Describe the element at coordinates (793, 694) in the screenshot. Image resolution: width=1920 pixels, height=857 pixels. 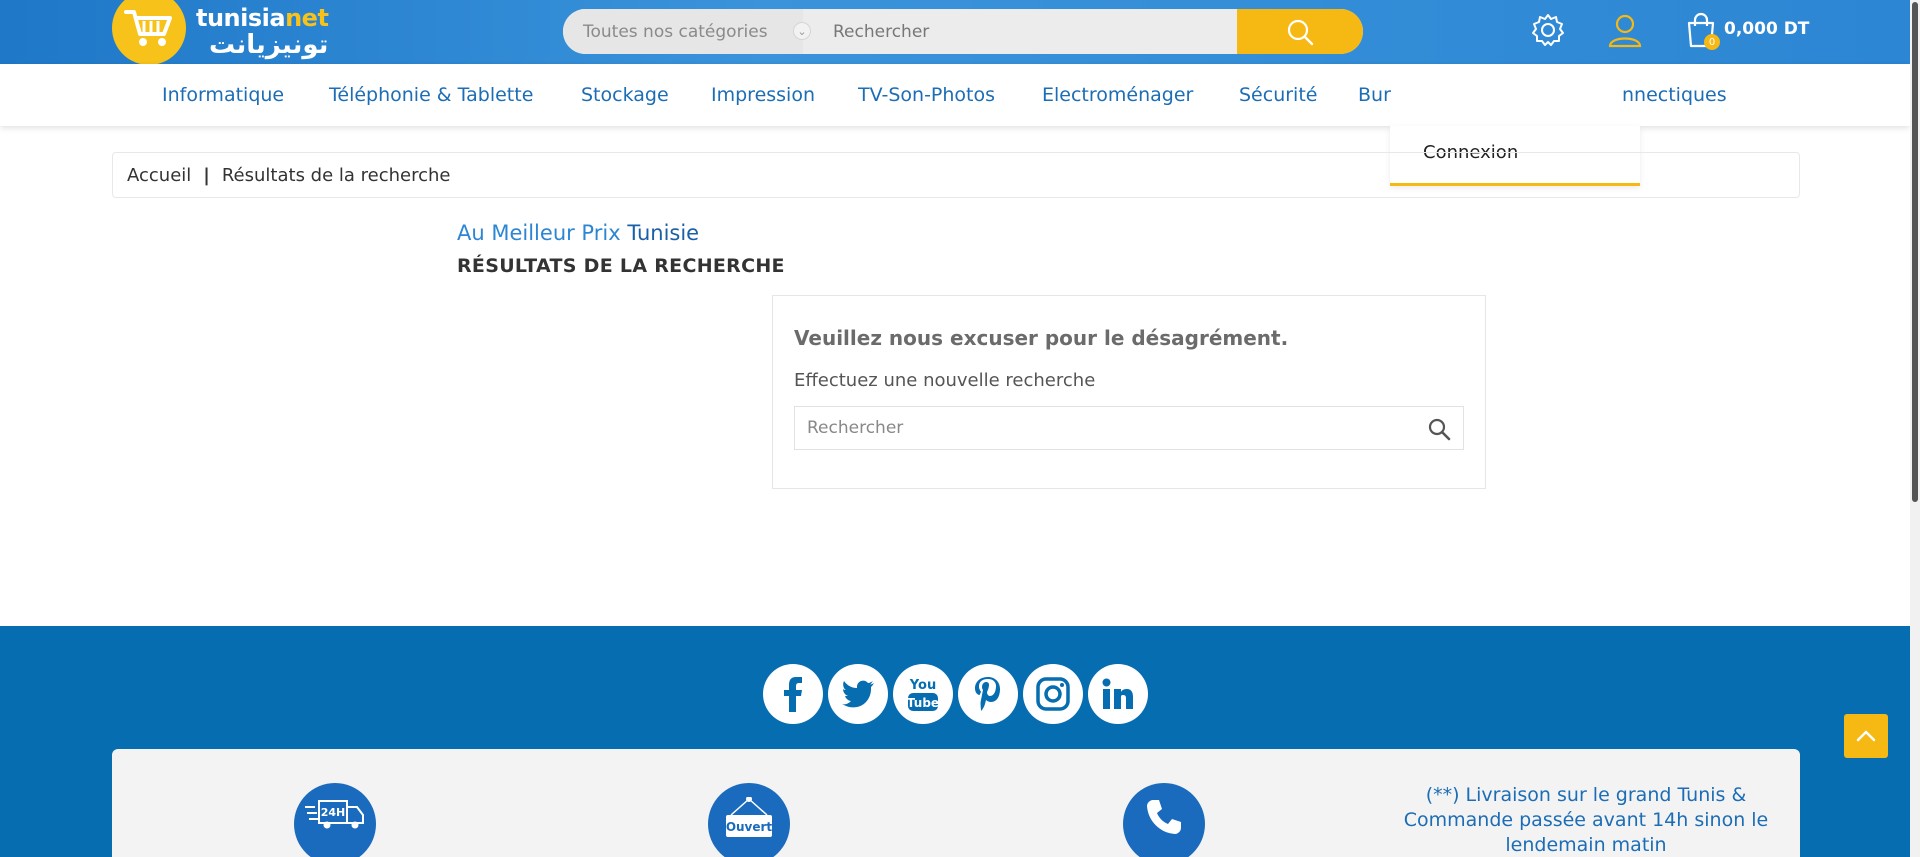
I see `facebook-icon` at that location.